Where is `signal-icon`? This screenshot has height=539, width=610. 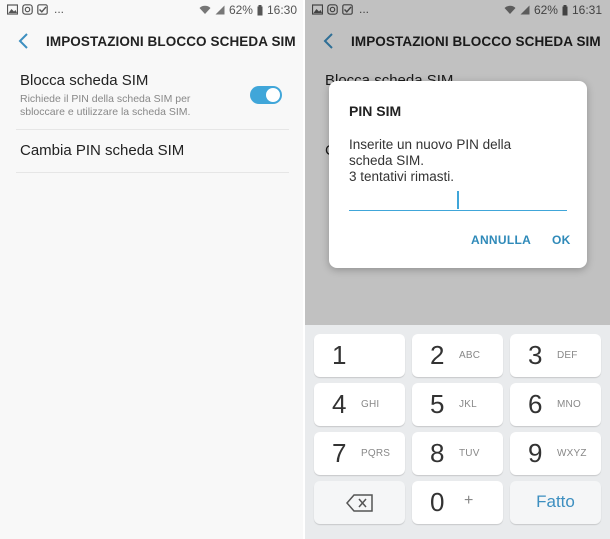 signal-icon is located at coordinates (220, 10).